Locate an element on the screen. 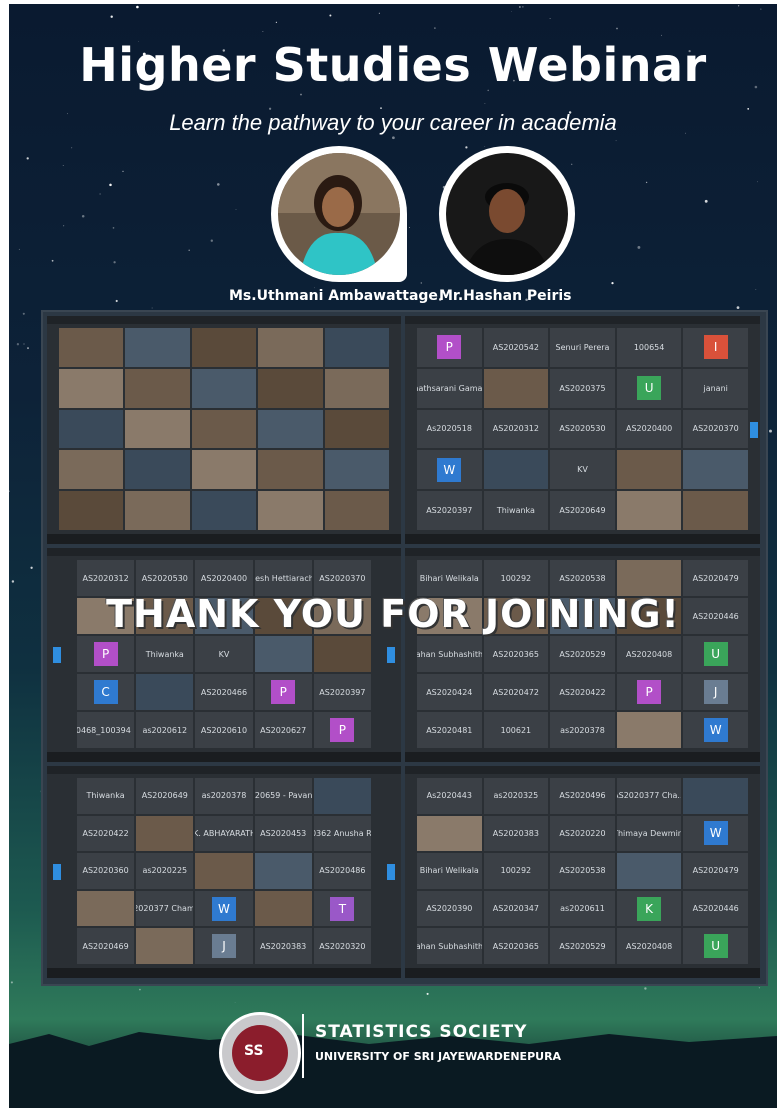  participant-name: AS2020422 is located at coordinates (105, 833).